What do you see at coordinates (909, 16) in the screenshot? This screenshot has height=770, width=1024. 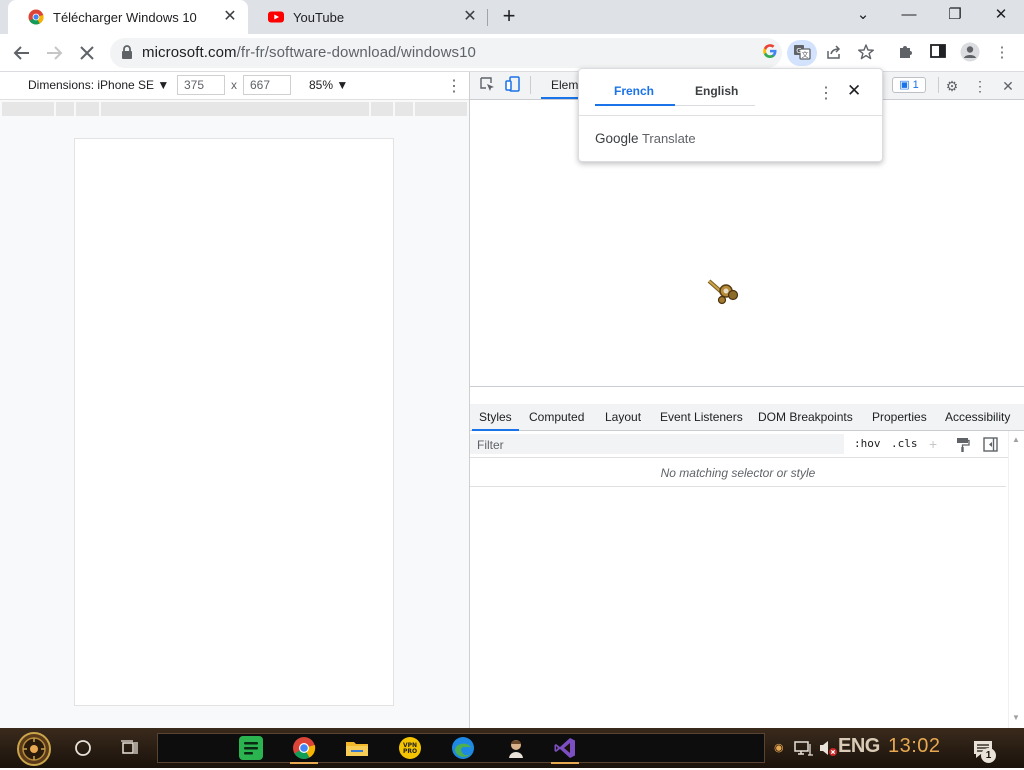 I see `minimize-button: —` at bounding box center [909, 16].